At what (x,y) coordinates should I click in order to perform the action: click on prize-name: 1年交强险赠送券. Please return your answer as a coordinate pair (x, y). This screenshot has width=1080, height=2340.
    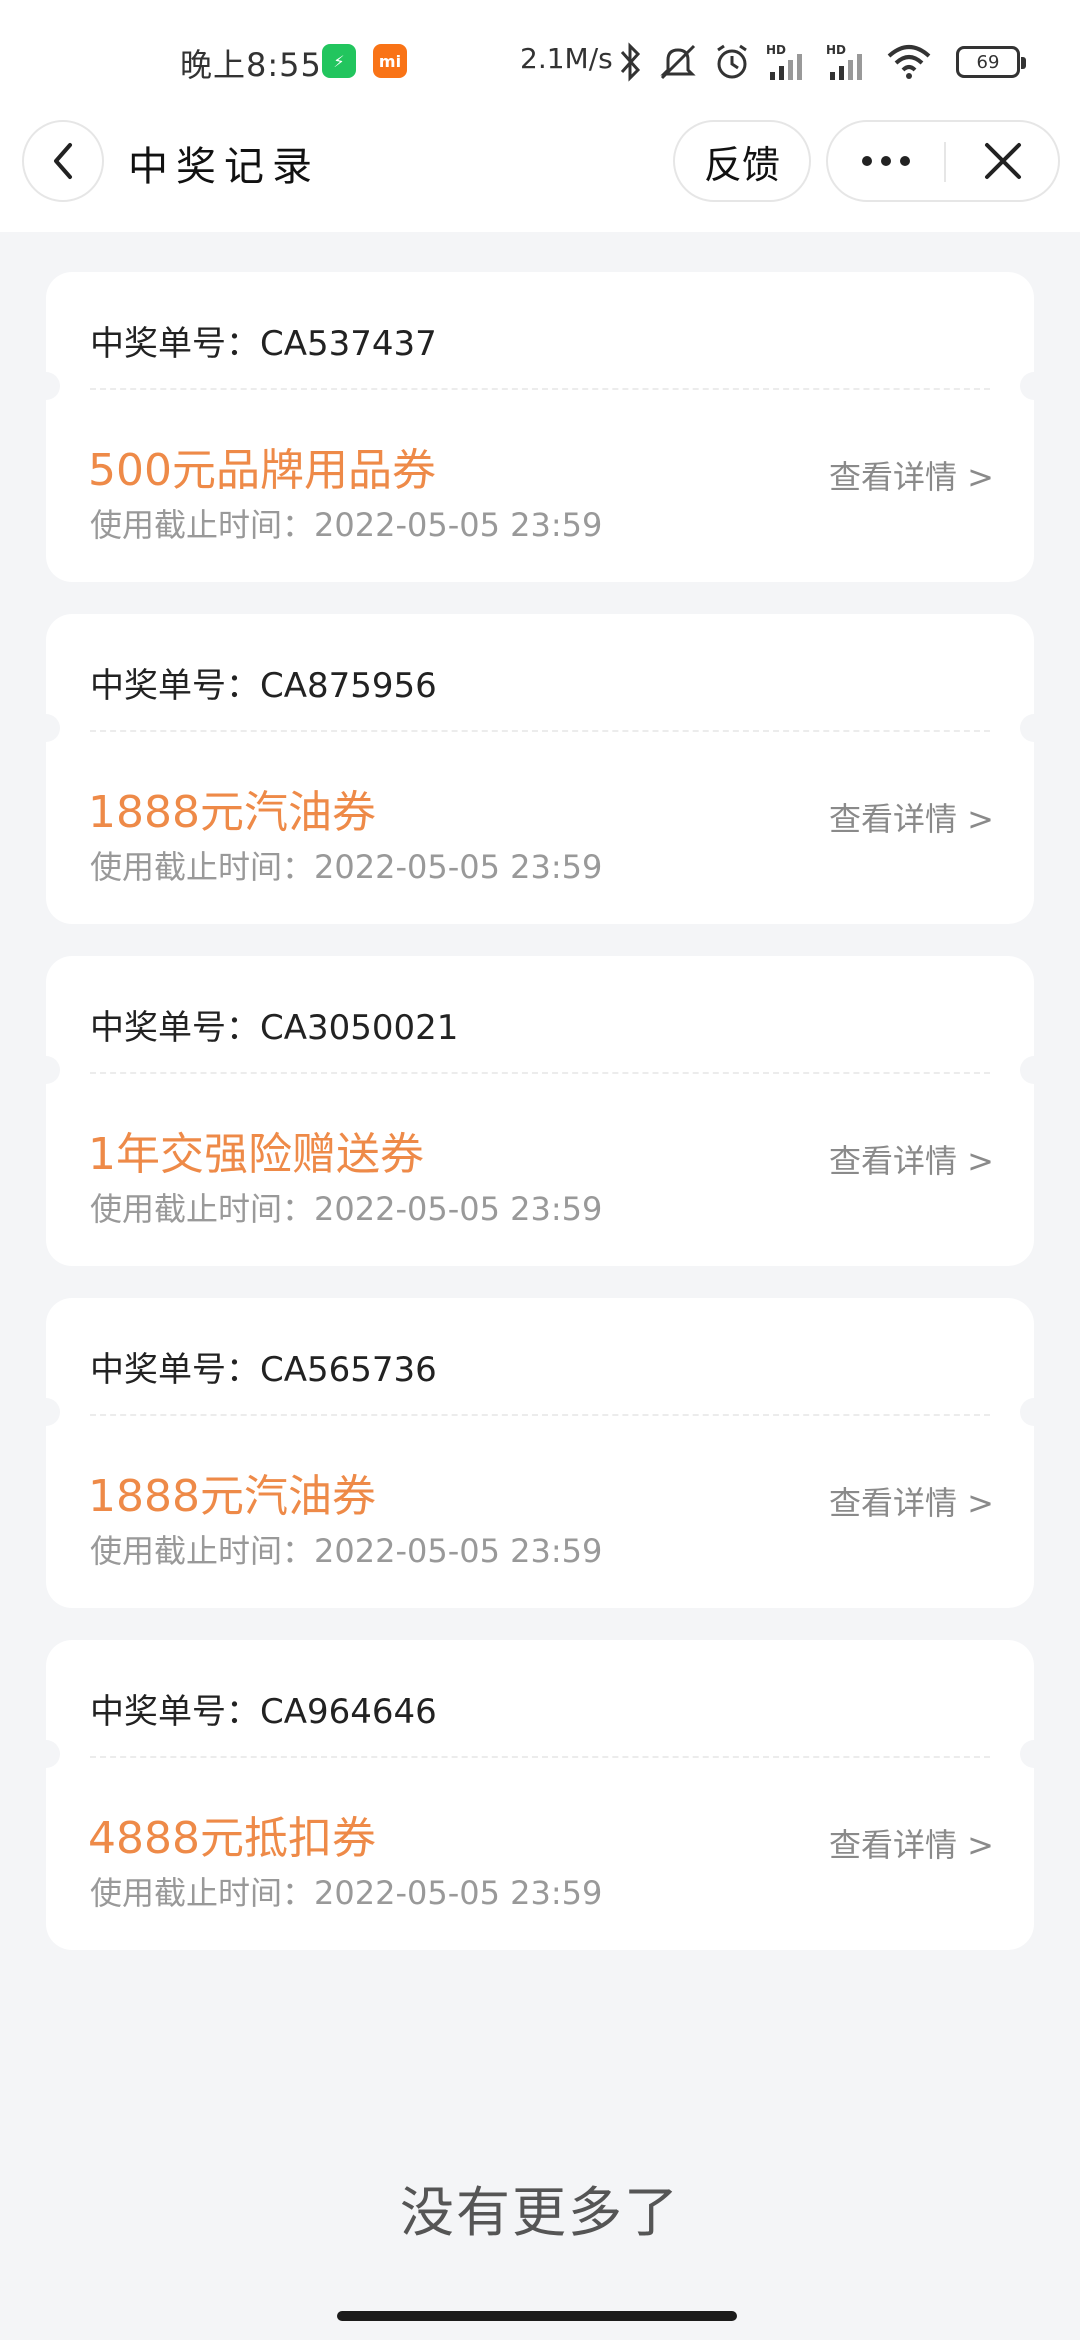
    Looking at the image, I should click on (256, 1154).